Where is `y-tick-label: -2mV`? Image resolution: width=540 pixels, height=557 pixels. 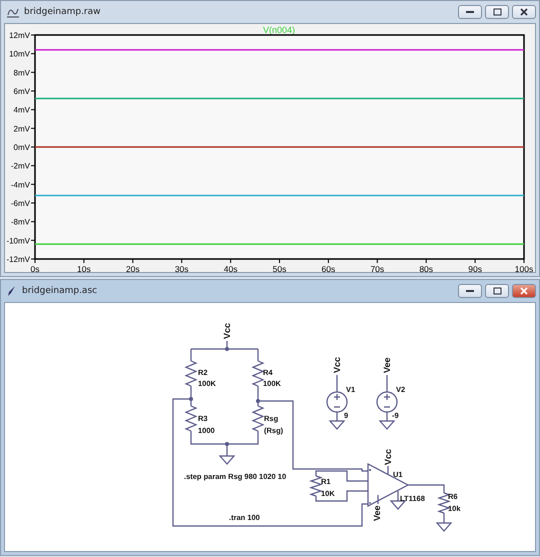
y-tick-label: -2mV is located at coordinates (20, 166).